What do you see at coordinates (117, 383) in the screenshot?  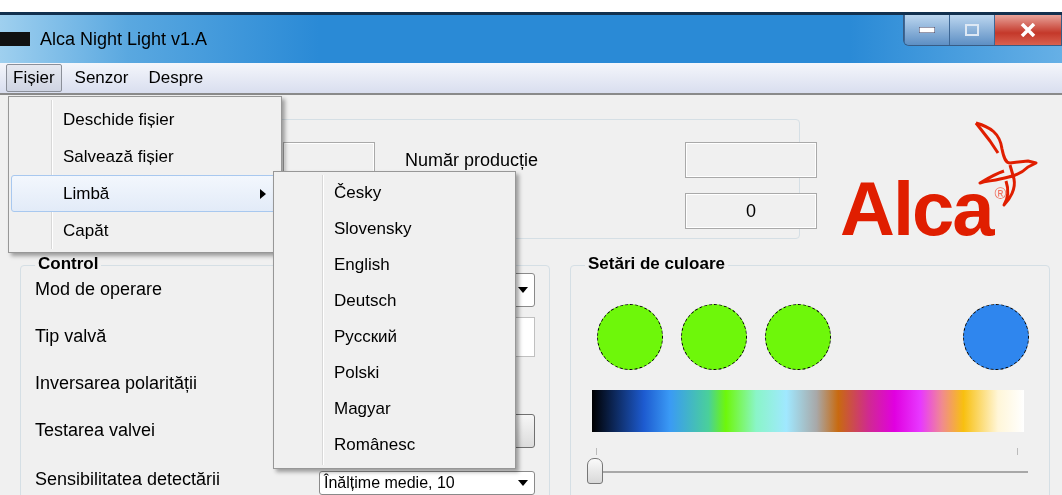 I see `field-label: Inversarea polarității` at bounding box center [117, 383].